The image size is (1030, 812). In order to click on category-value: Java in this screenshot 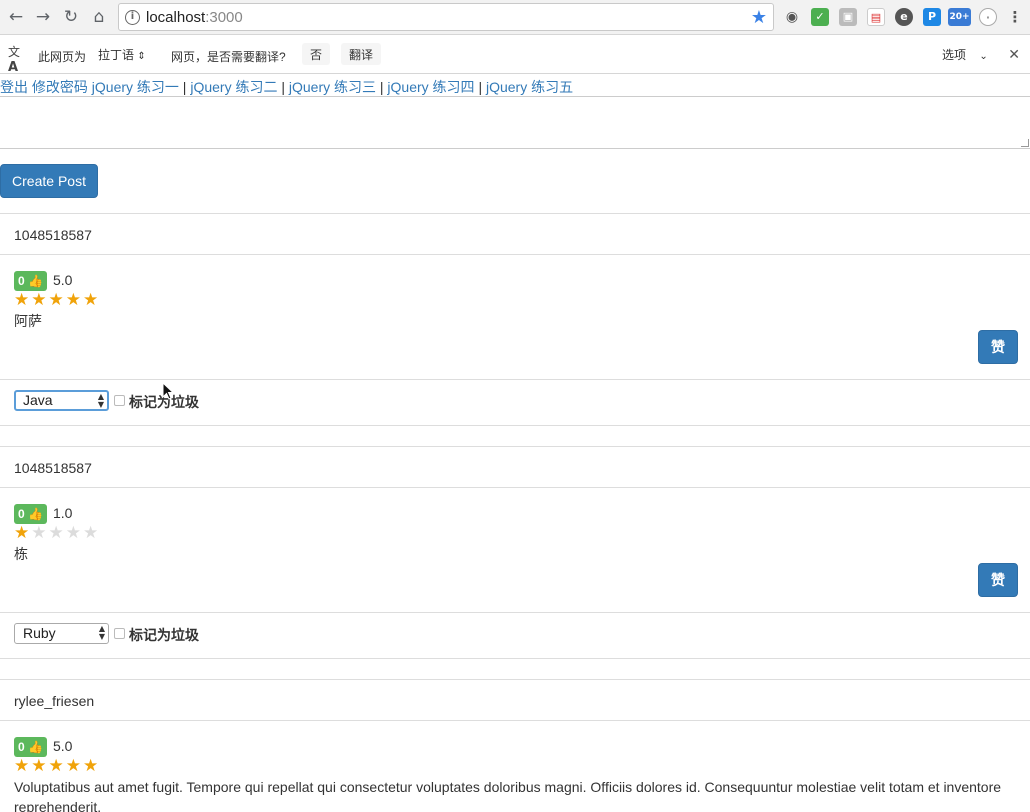, I will do `click(38, 400)`.